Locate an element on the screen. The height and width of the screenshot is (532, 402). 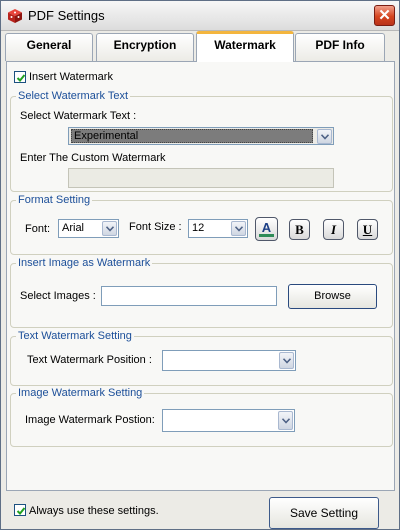
underline-icon: U is located at coordinates (367, 229).